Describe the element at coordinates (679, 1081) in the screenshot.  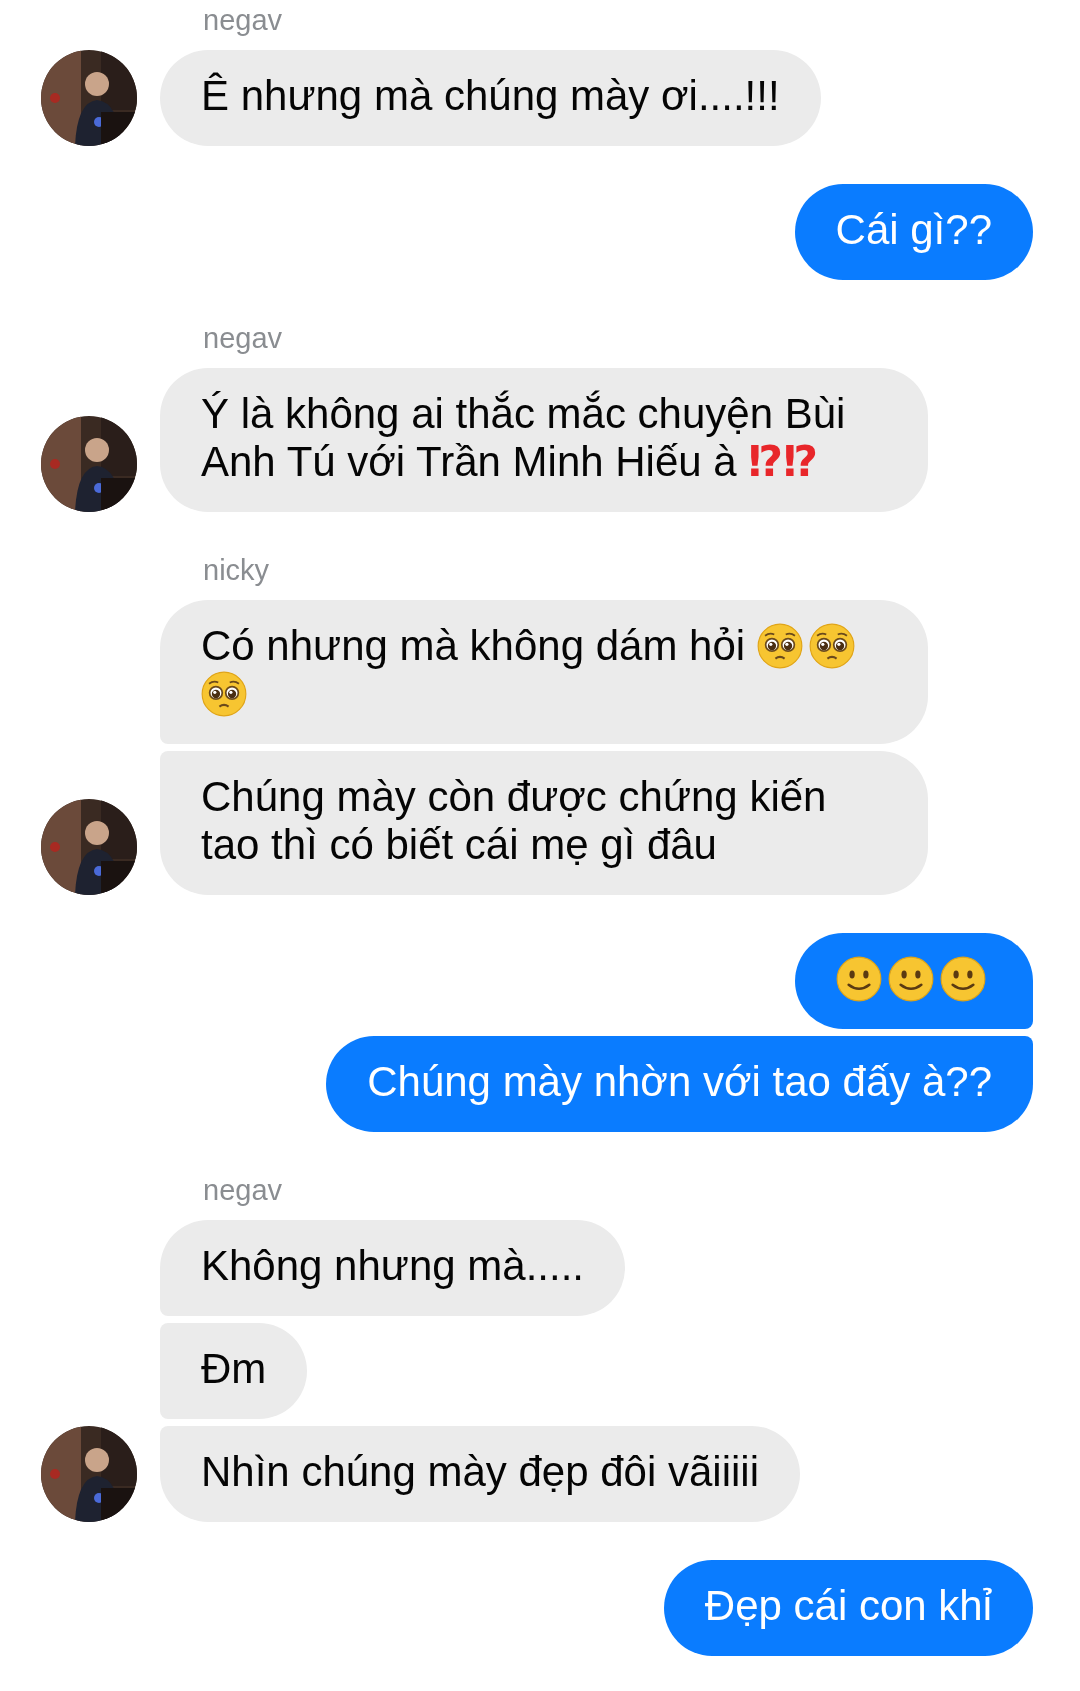
I see `message-text: Chúng mày nhờn với tao đấy à??` at that location.